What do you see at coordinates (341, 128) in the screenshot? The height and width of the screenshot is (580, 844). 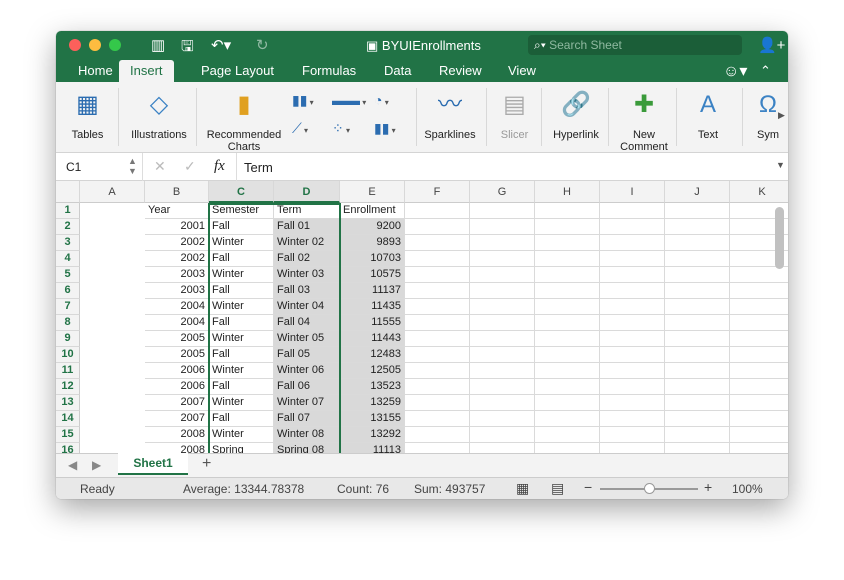 I see `chart-type-button: ⁘ ▾` at bounding box center [341, 128].